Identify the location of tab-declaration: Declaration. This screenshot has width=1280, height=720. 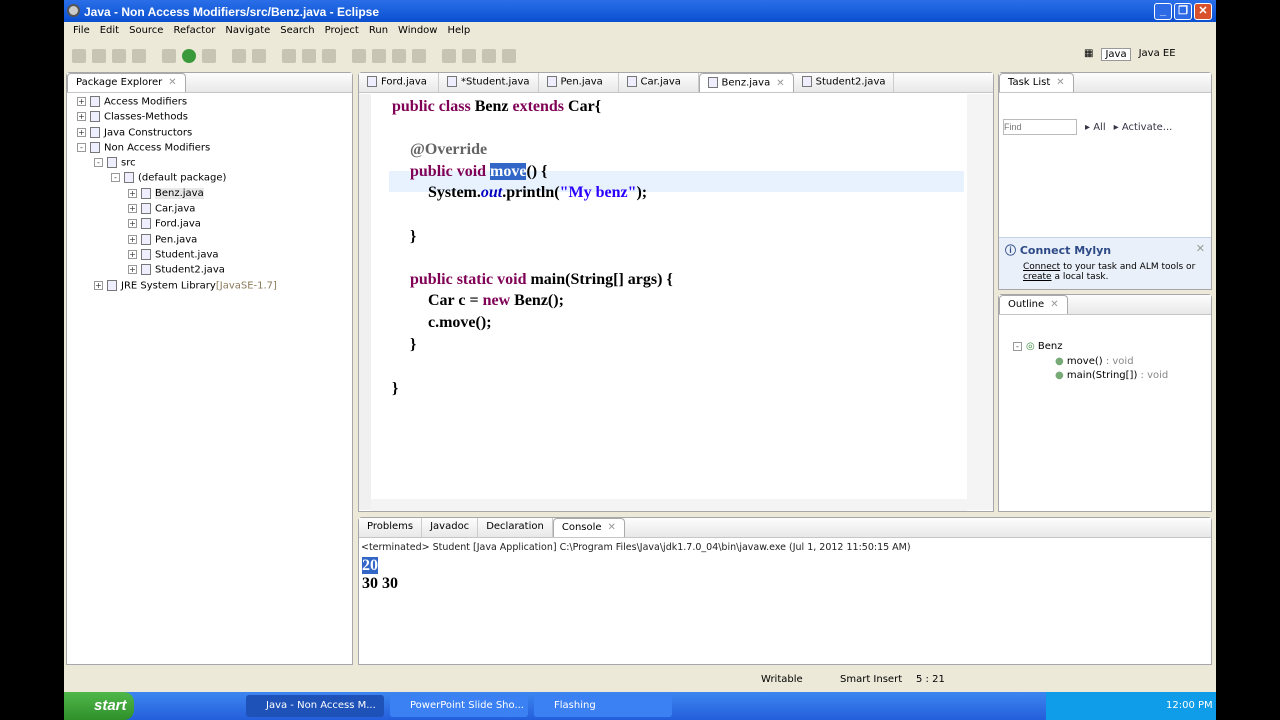
(515, 527).